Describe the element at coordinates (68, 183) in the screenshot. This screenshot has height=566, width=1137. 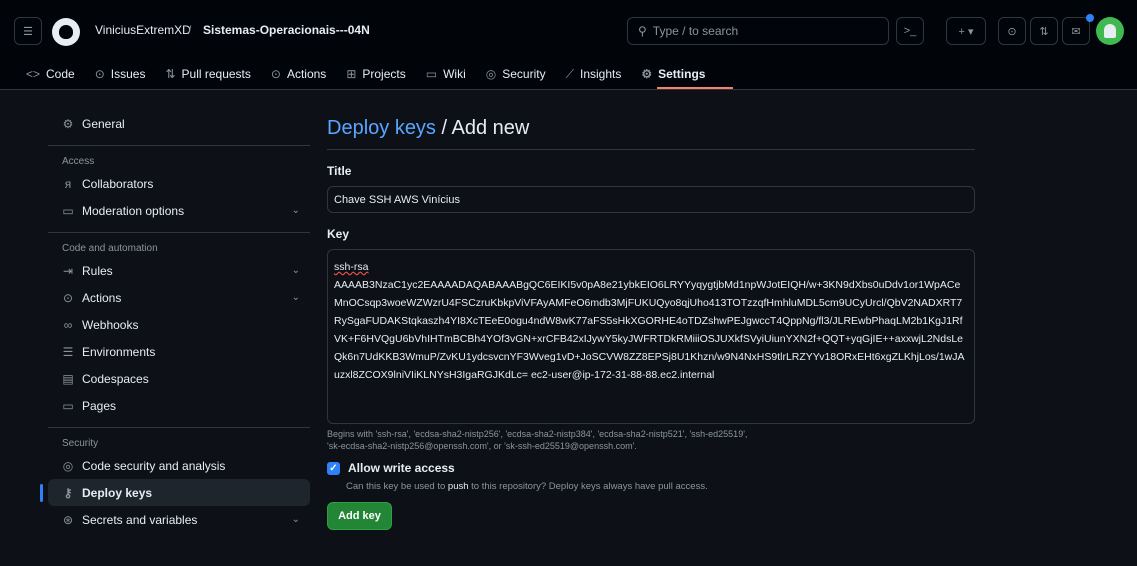
I see `people-icon: ᴙ` at that location.